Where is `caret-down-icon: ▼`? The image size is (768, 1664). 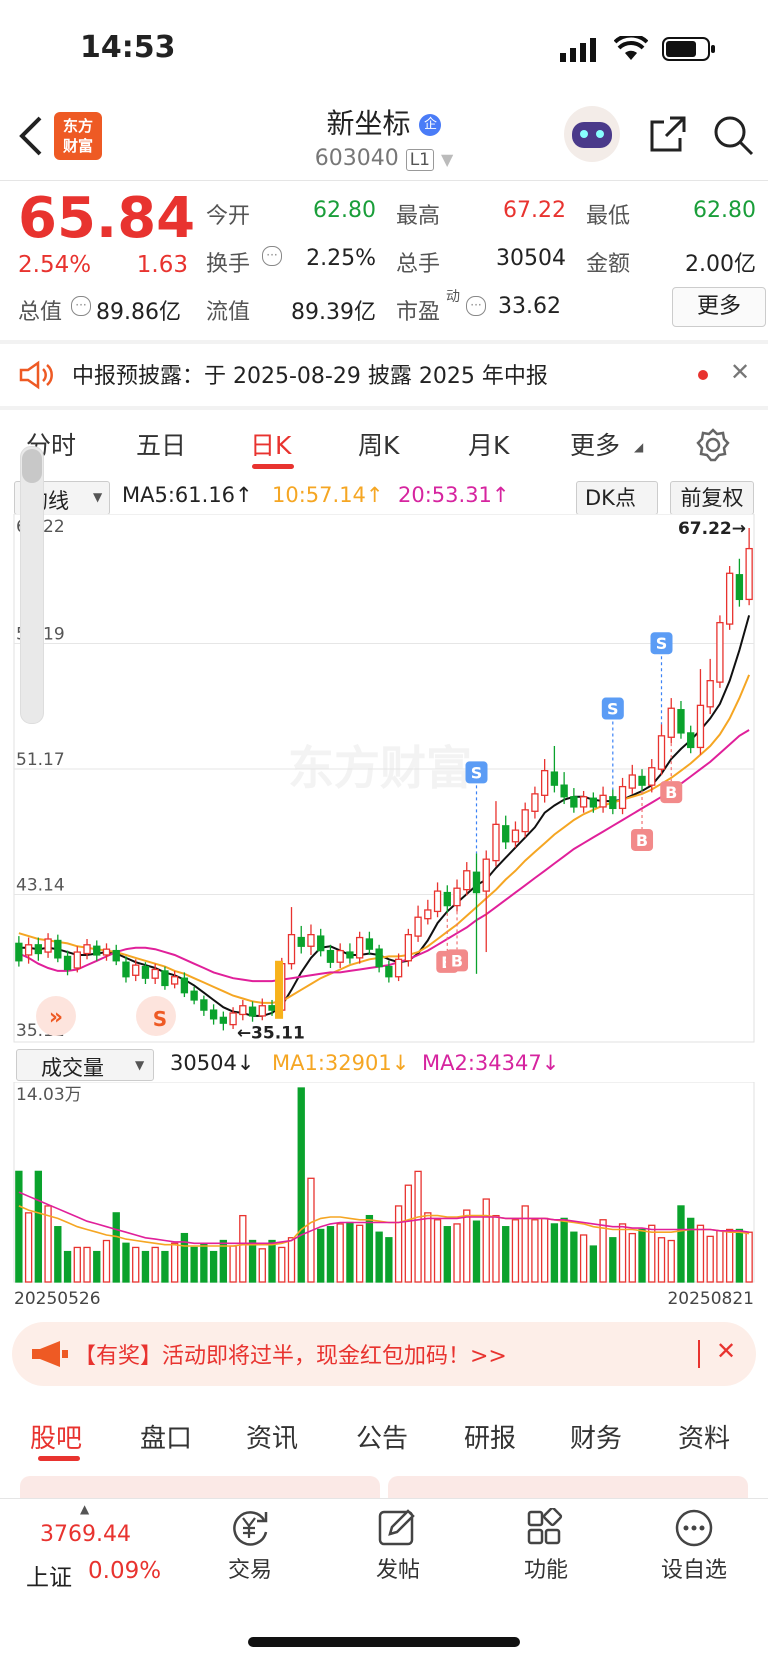 caret-down-icon: ▼ is located at coordinates (98, 497).